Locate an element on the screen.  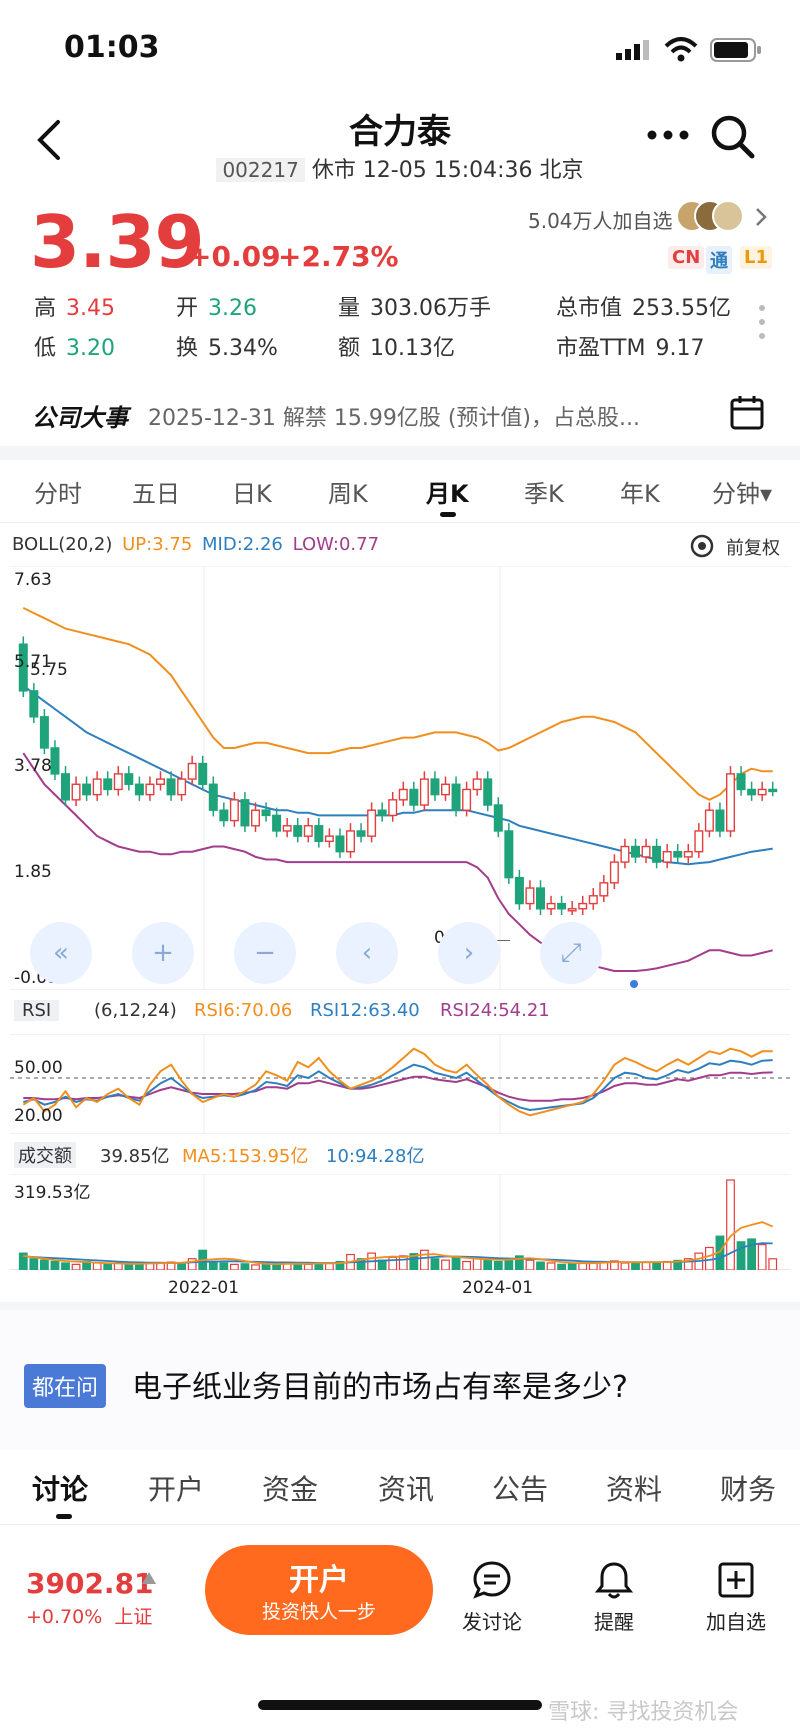
tab-financials: 财务 is located at coordinates (750, 1488).